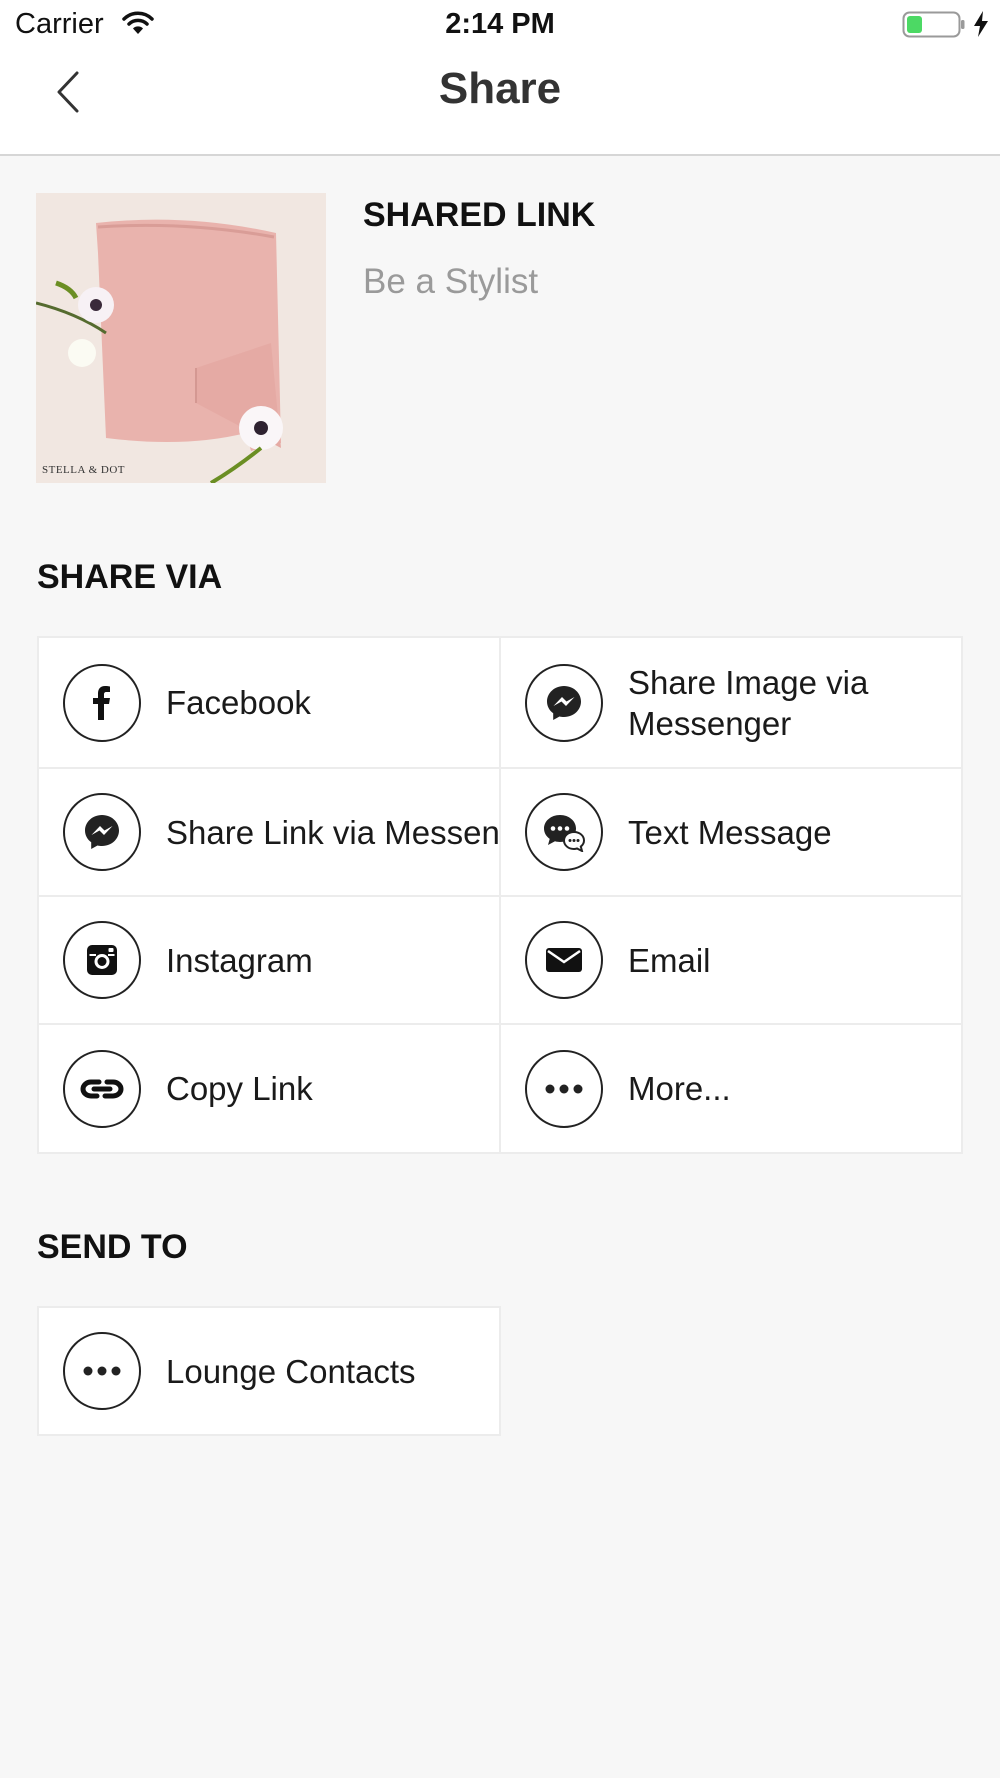 The width and height of the screenshot is (1000, 1778). Describe the element at coordinates (83, 470) in the screenshot. I see `image-caption: STELLA & DOT` at that location.